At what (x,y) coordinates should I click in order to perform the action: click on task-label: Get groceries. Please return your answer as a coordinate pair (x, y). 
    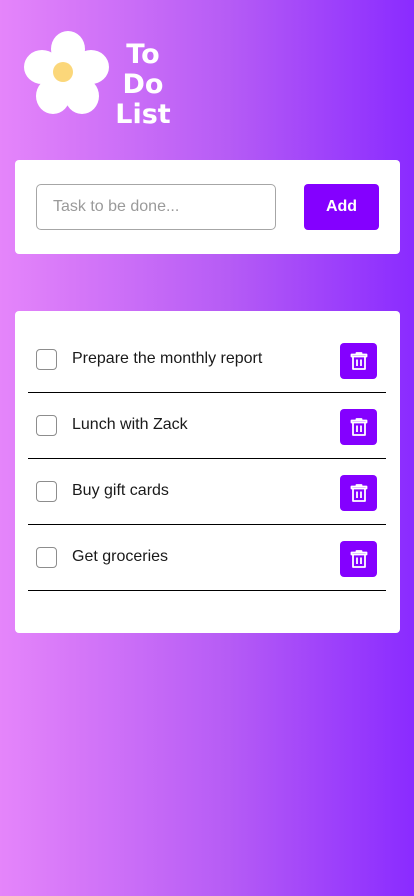
    Looking at the image, I should click on (120, 556).